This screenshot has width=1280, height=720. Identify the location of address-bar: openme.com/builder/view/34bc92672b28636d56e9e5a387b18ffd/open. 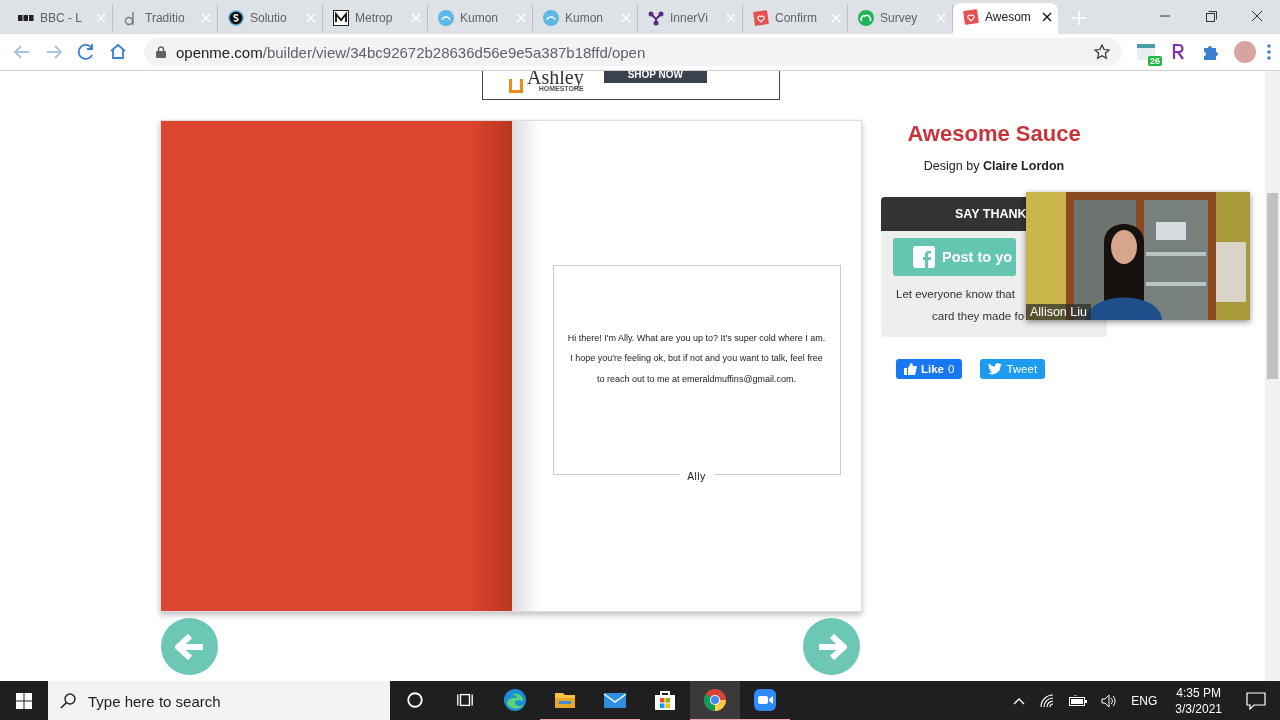
(633, 52).